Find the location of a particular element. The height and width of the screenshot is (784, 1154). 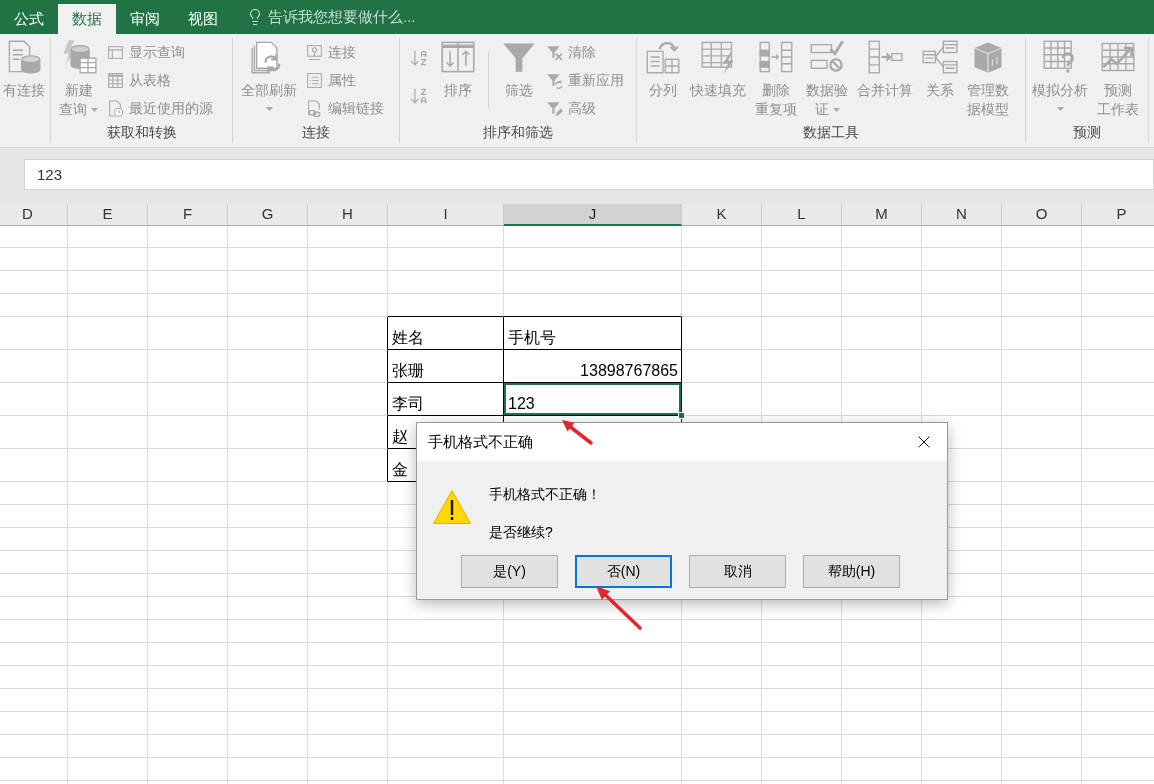

column-header: I is located at coordinates (446, 215).